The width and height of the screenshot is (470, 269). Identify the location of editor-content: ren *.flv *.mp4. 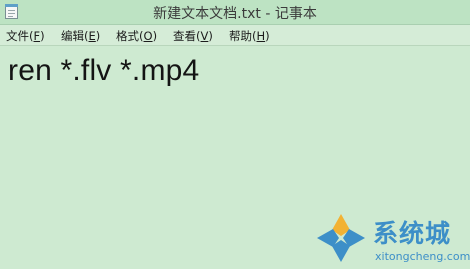
(103, 71).